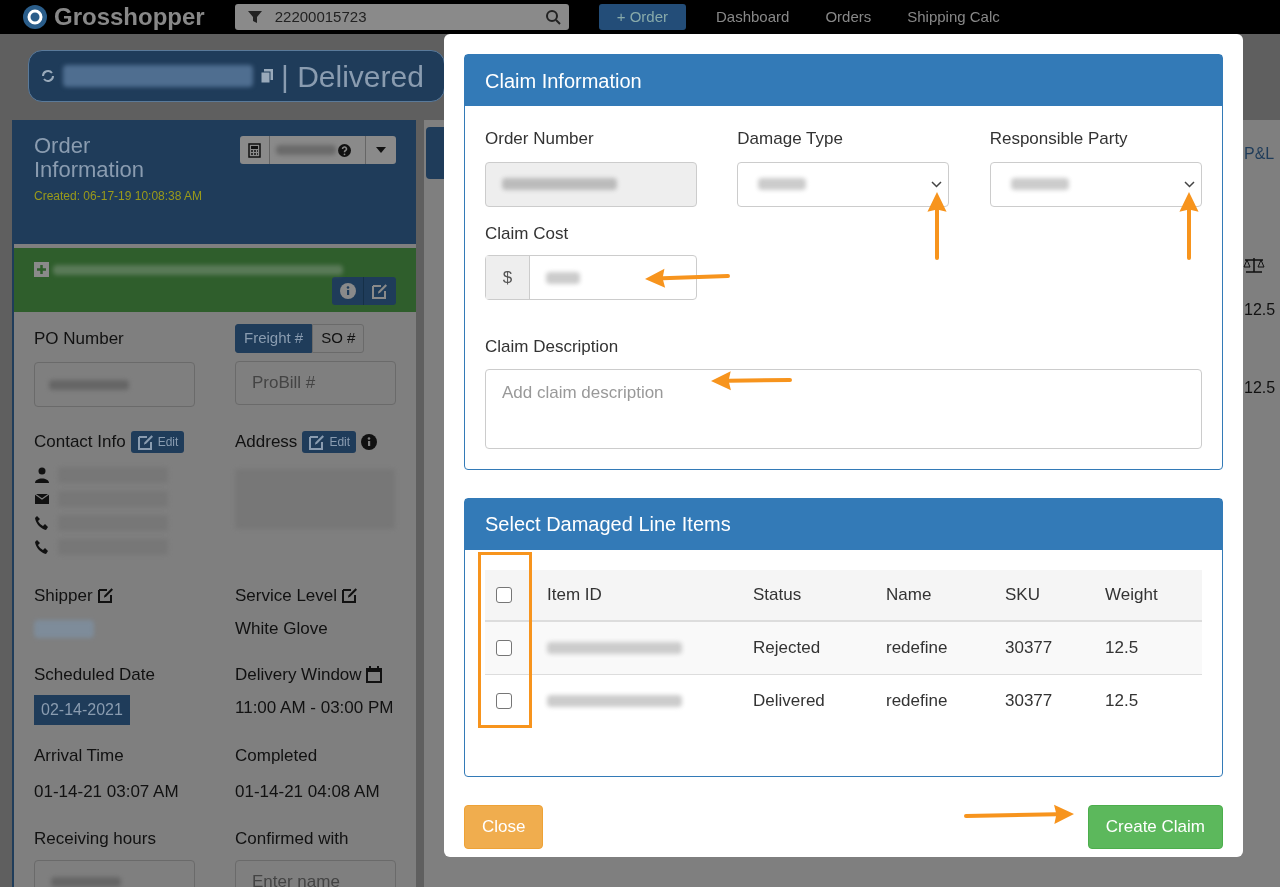  I want to click on nav-link: Dashboard, so click(753, 17).